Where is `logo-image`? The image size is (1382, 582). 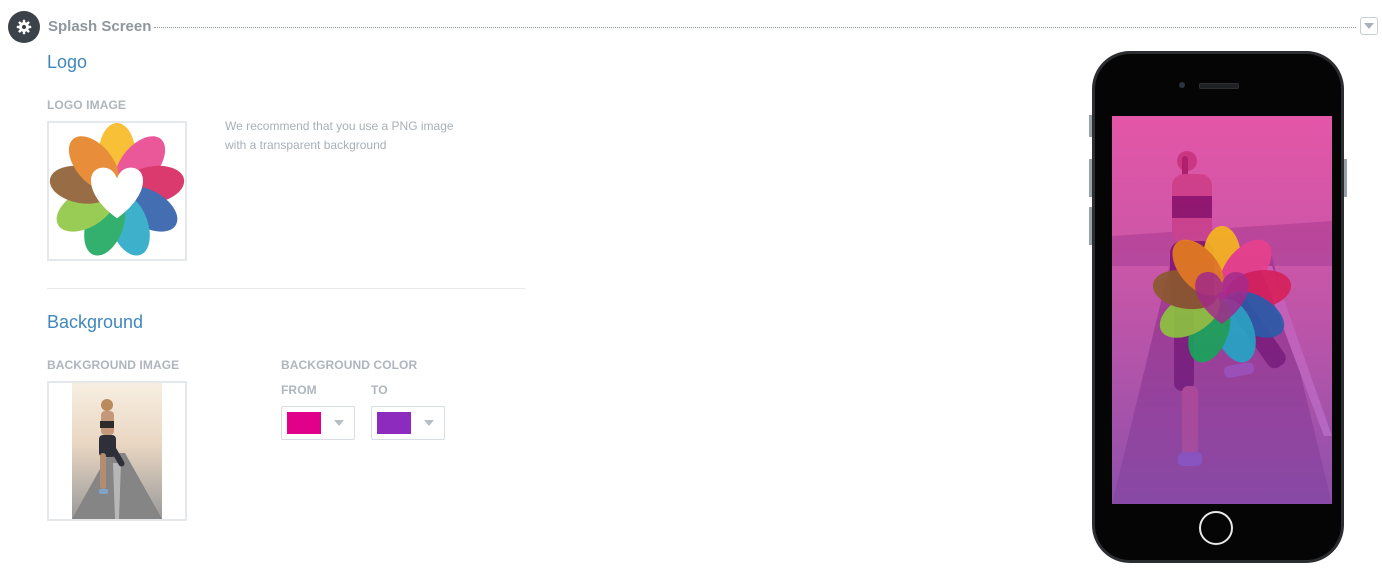 logo-image is located at coordinates (117, 189).